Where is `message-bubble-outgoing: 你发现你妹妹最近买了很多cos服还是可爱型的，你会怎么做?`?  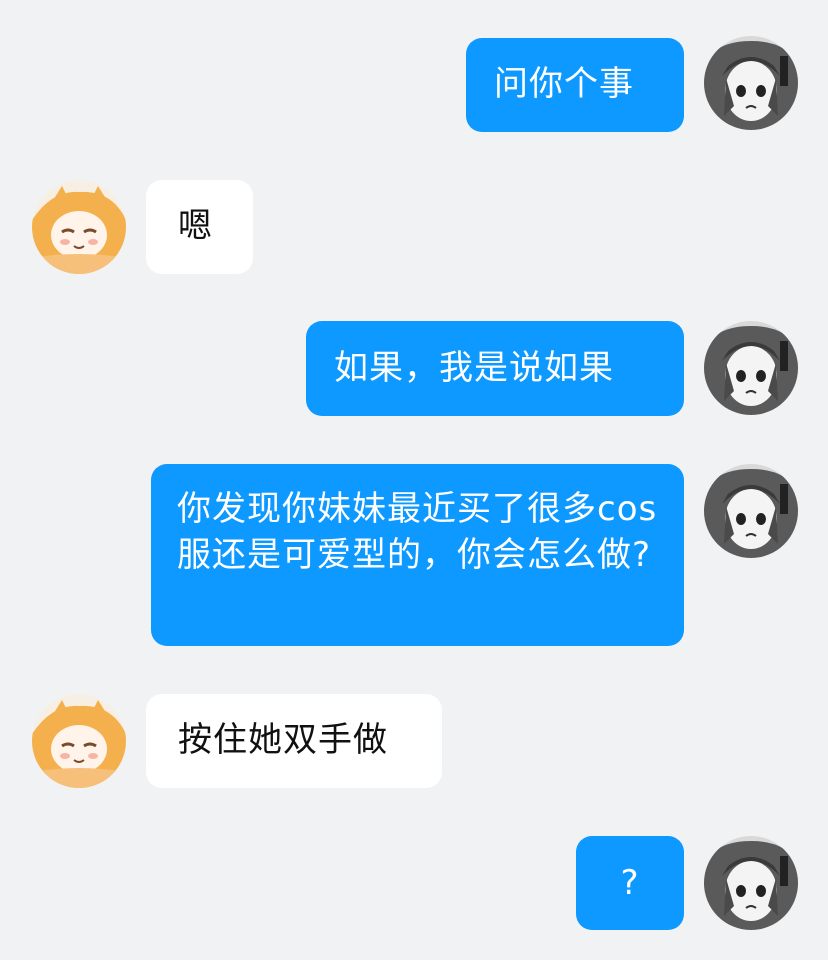 message-bubble-outgoing: 你发现你妹妹最近买了很多cos服还是可爱型的，你会怎么做? is located at coordinates (417, 555).